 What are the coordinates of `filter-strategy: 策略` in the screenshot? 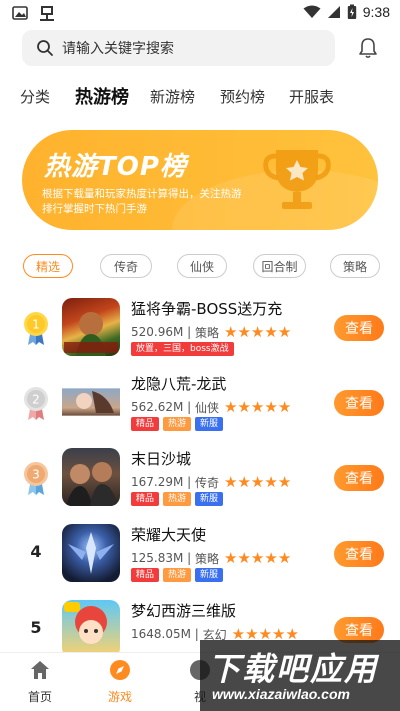 It's located at (355, 266).